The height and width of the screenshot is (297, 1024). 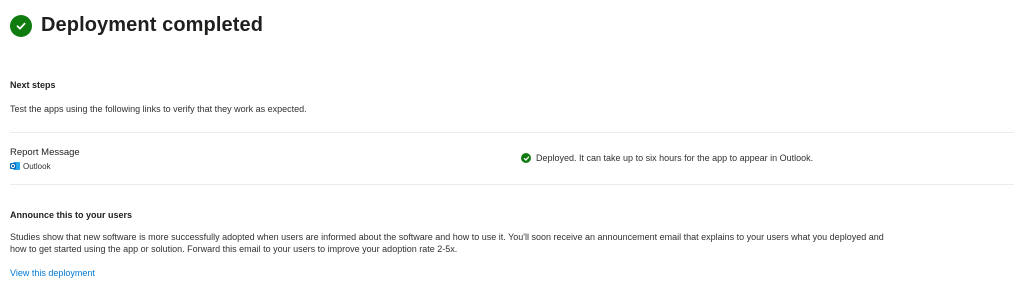 What do you see at coordinates (33, 85) in the screenshot?
I see `next-steps-heading: Next steps` at bounding box center [33, 85].